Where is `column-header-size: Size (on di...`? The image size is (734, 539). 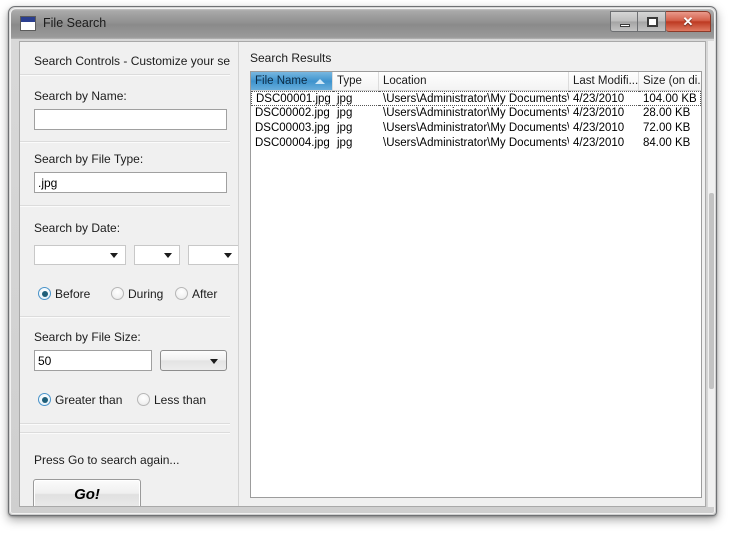
column-header-size: Size (on di... is located at coordinates (670, 81).